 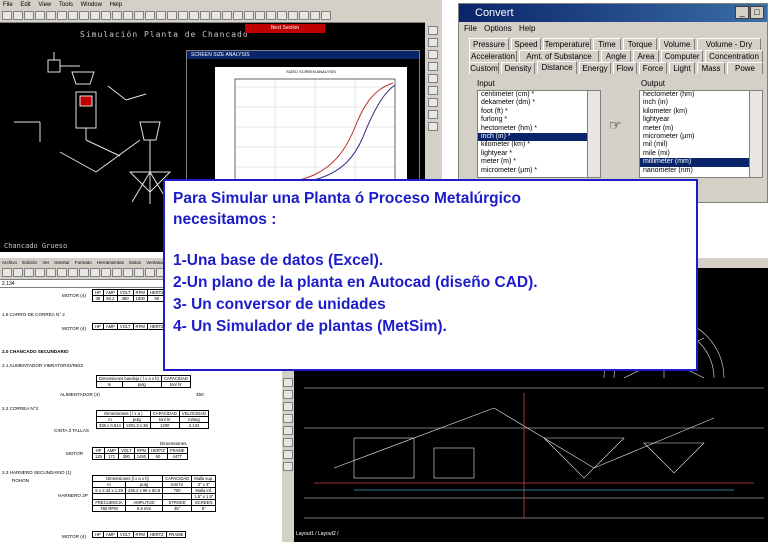 I want to click on cell: 171, so click(x=111, y=456).